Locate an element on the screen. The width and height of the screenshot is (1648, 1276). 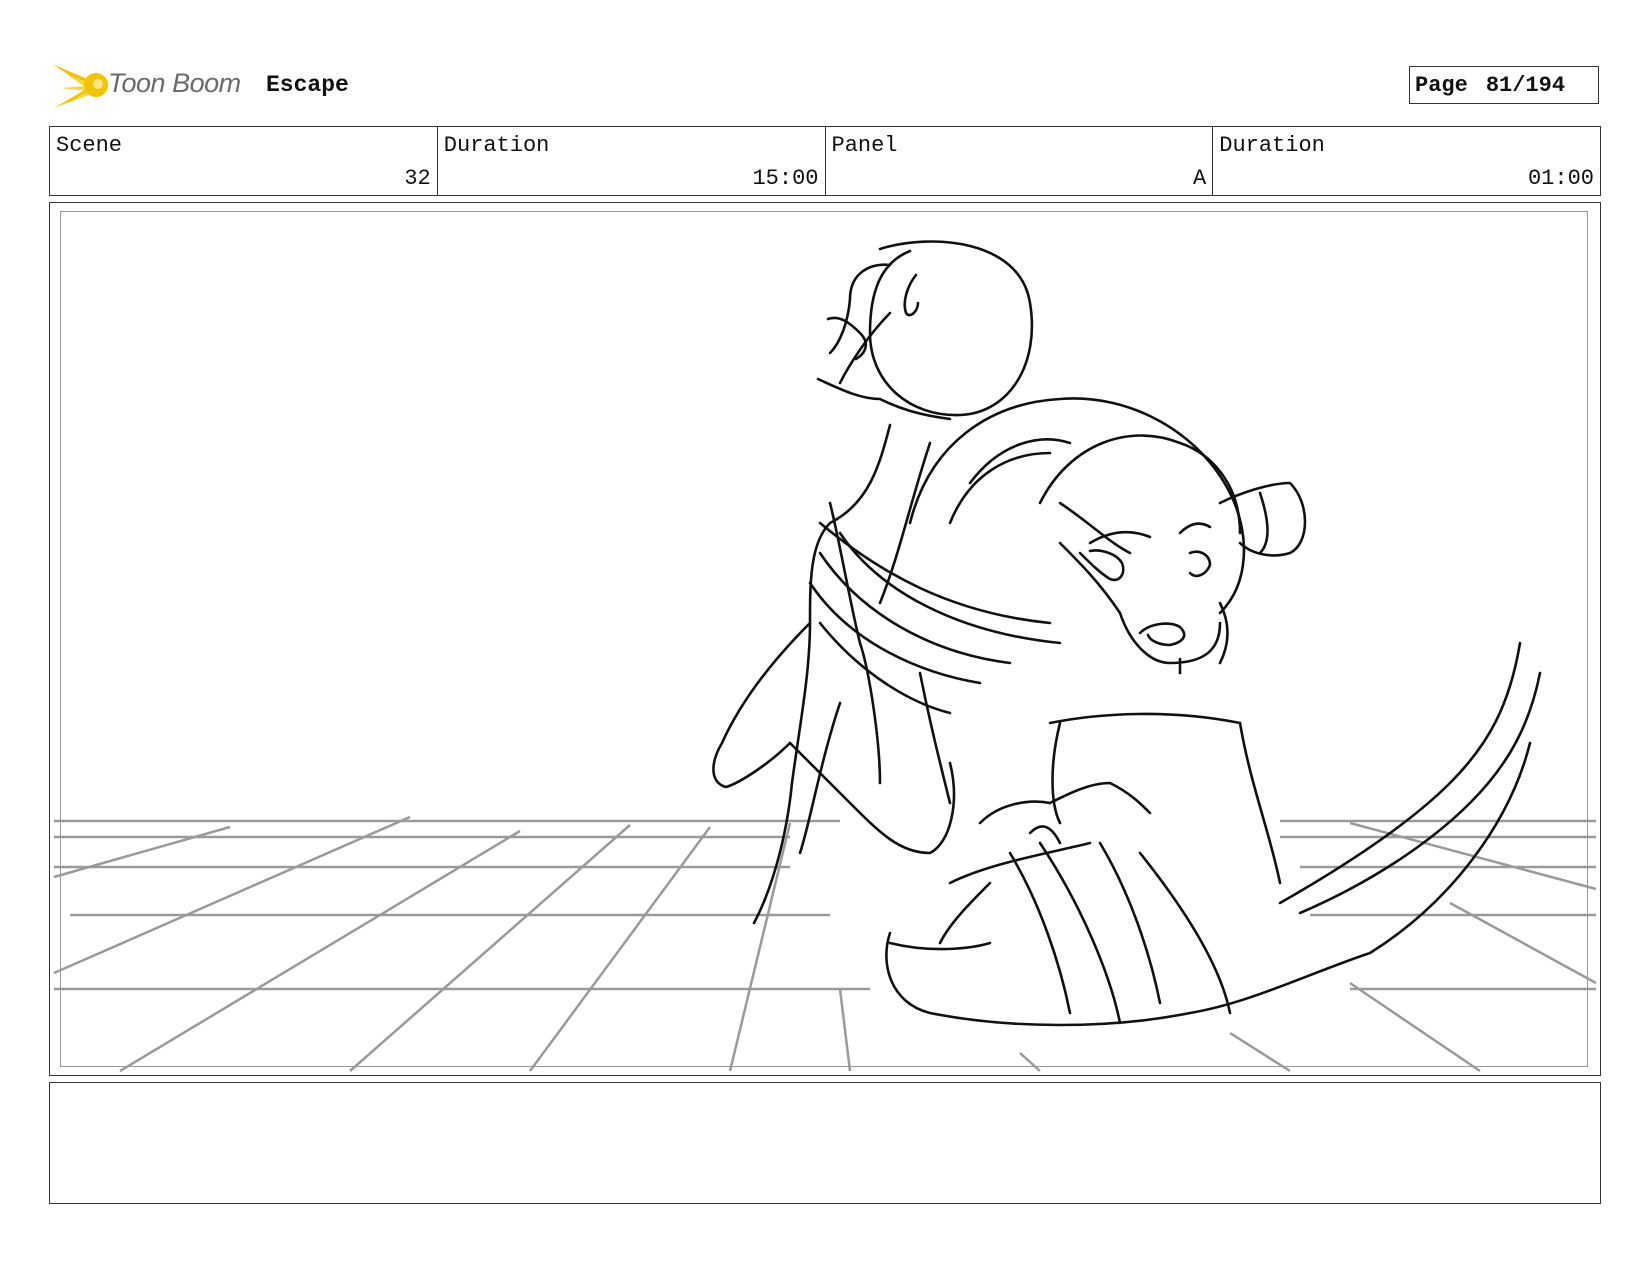
page-number: 81/194 is located at coordinates (1525, 85).